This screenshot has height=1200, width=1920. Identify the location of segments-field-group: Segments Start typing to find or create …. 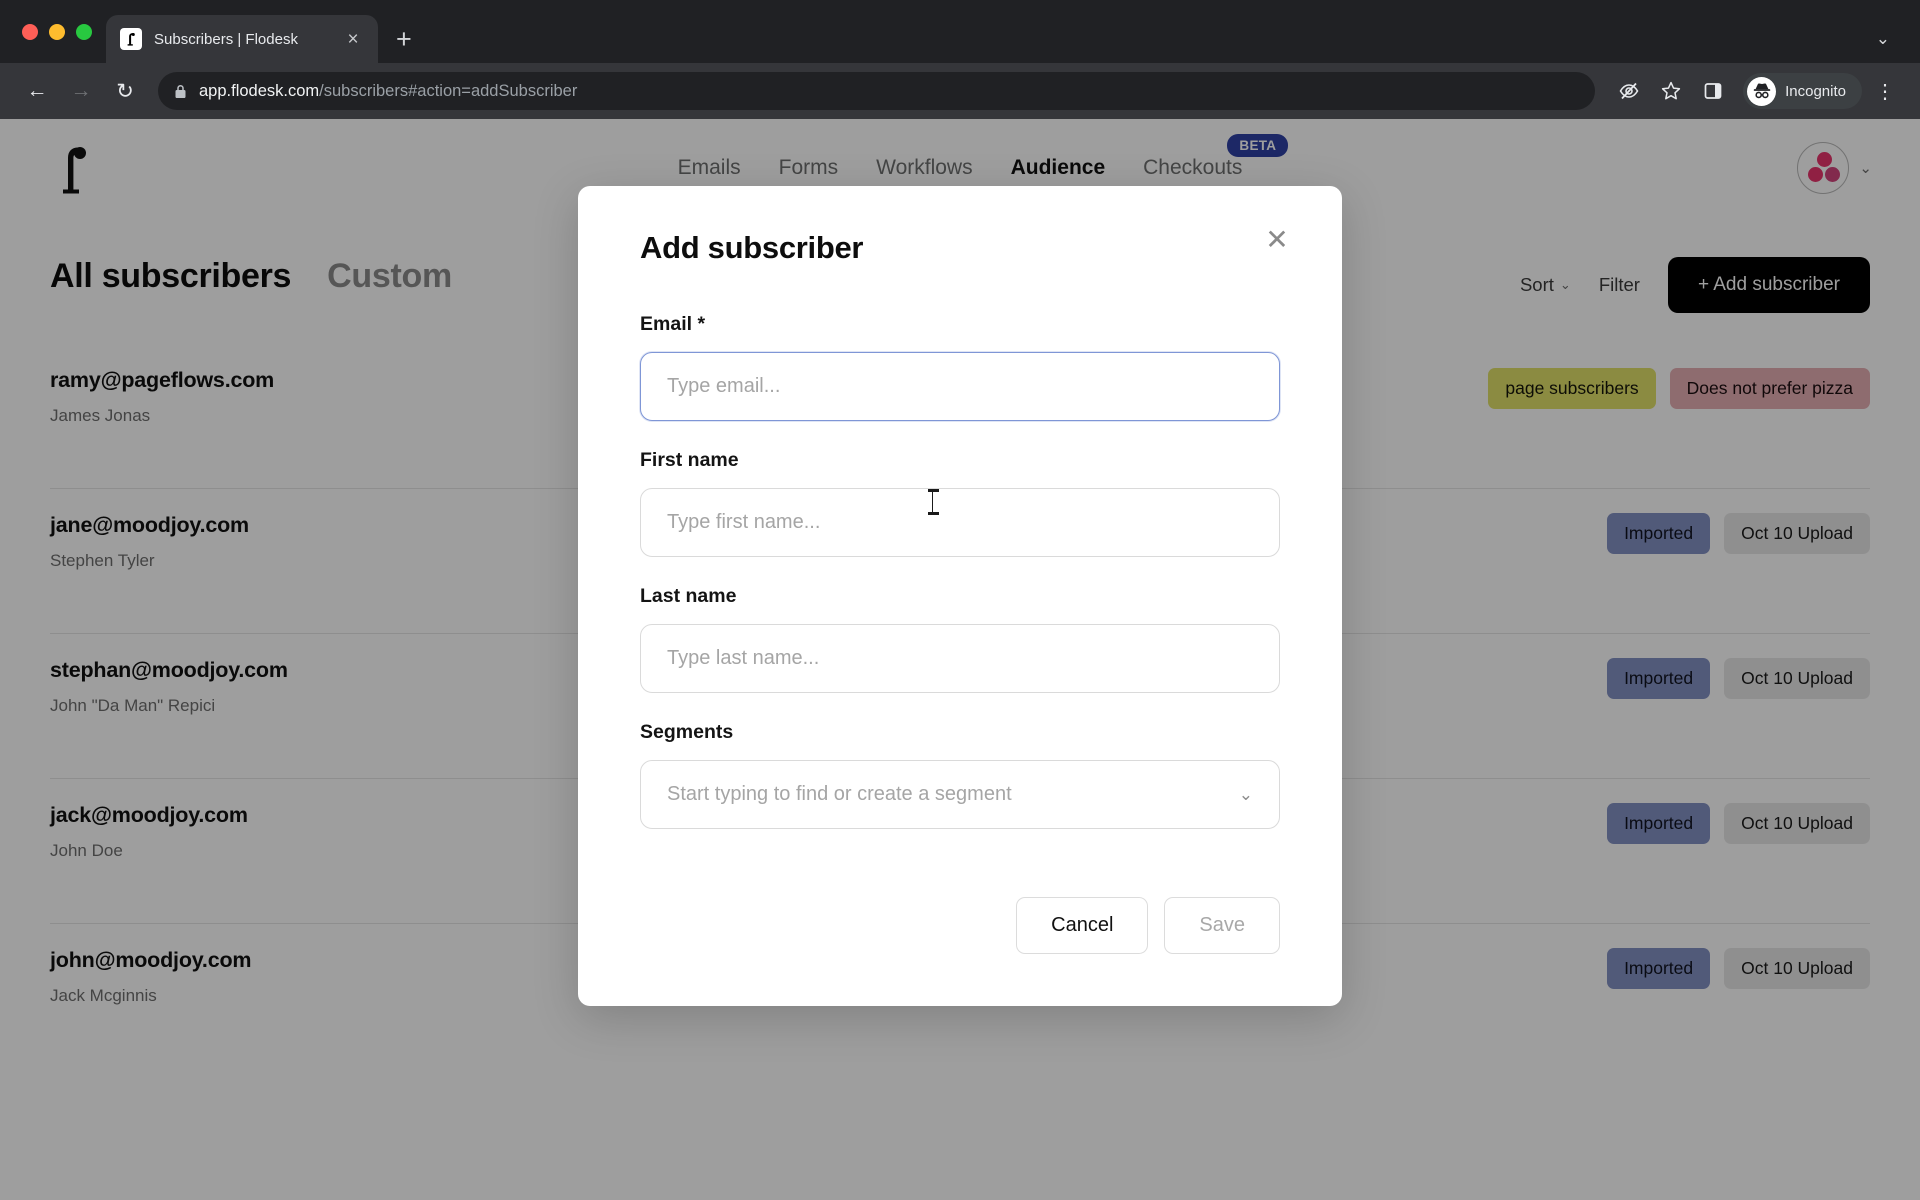
(960, 775).